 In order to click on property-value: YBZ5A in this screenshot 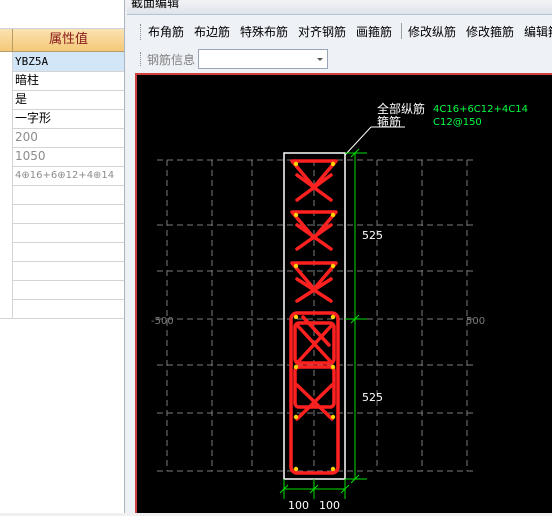, I will do `click(31, 61)`.